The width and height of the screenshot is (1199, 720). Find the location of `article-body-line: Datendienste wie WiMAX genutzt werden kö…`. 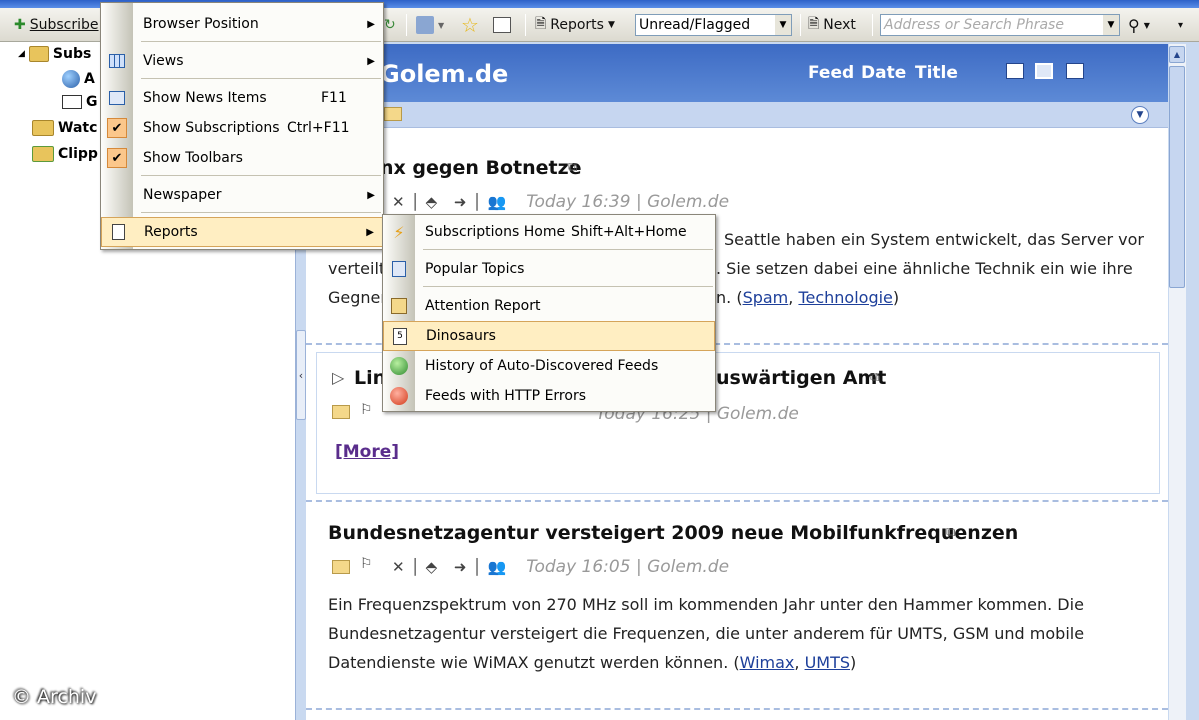

article-body-line: Datendienste wie WiMAX genutzt werden kö… is located at coordinates (534, 662).